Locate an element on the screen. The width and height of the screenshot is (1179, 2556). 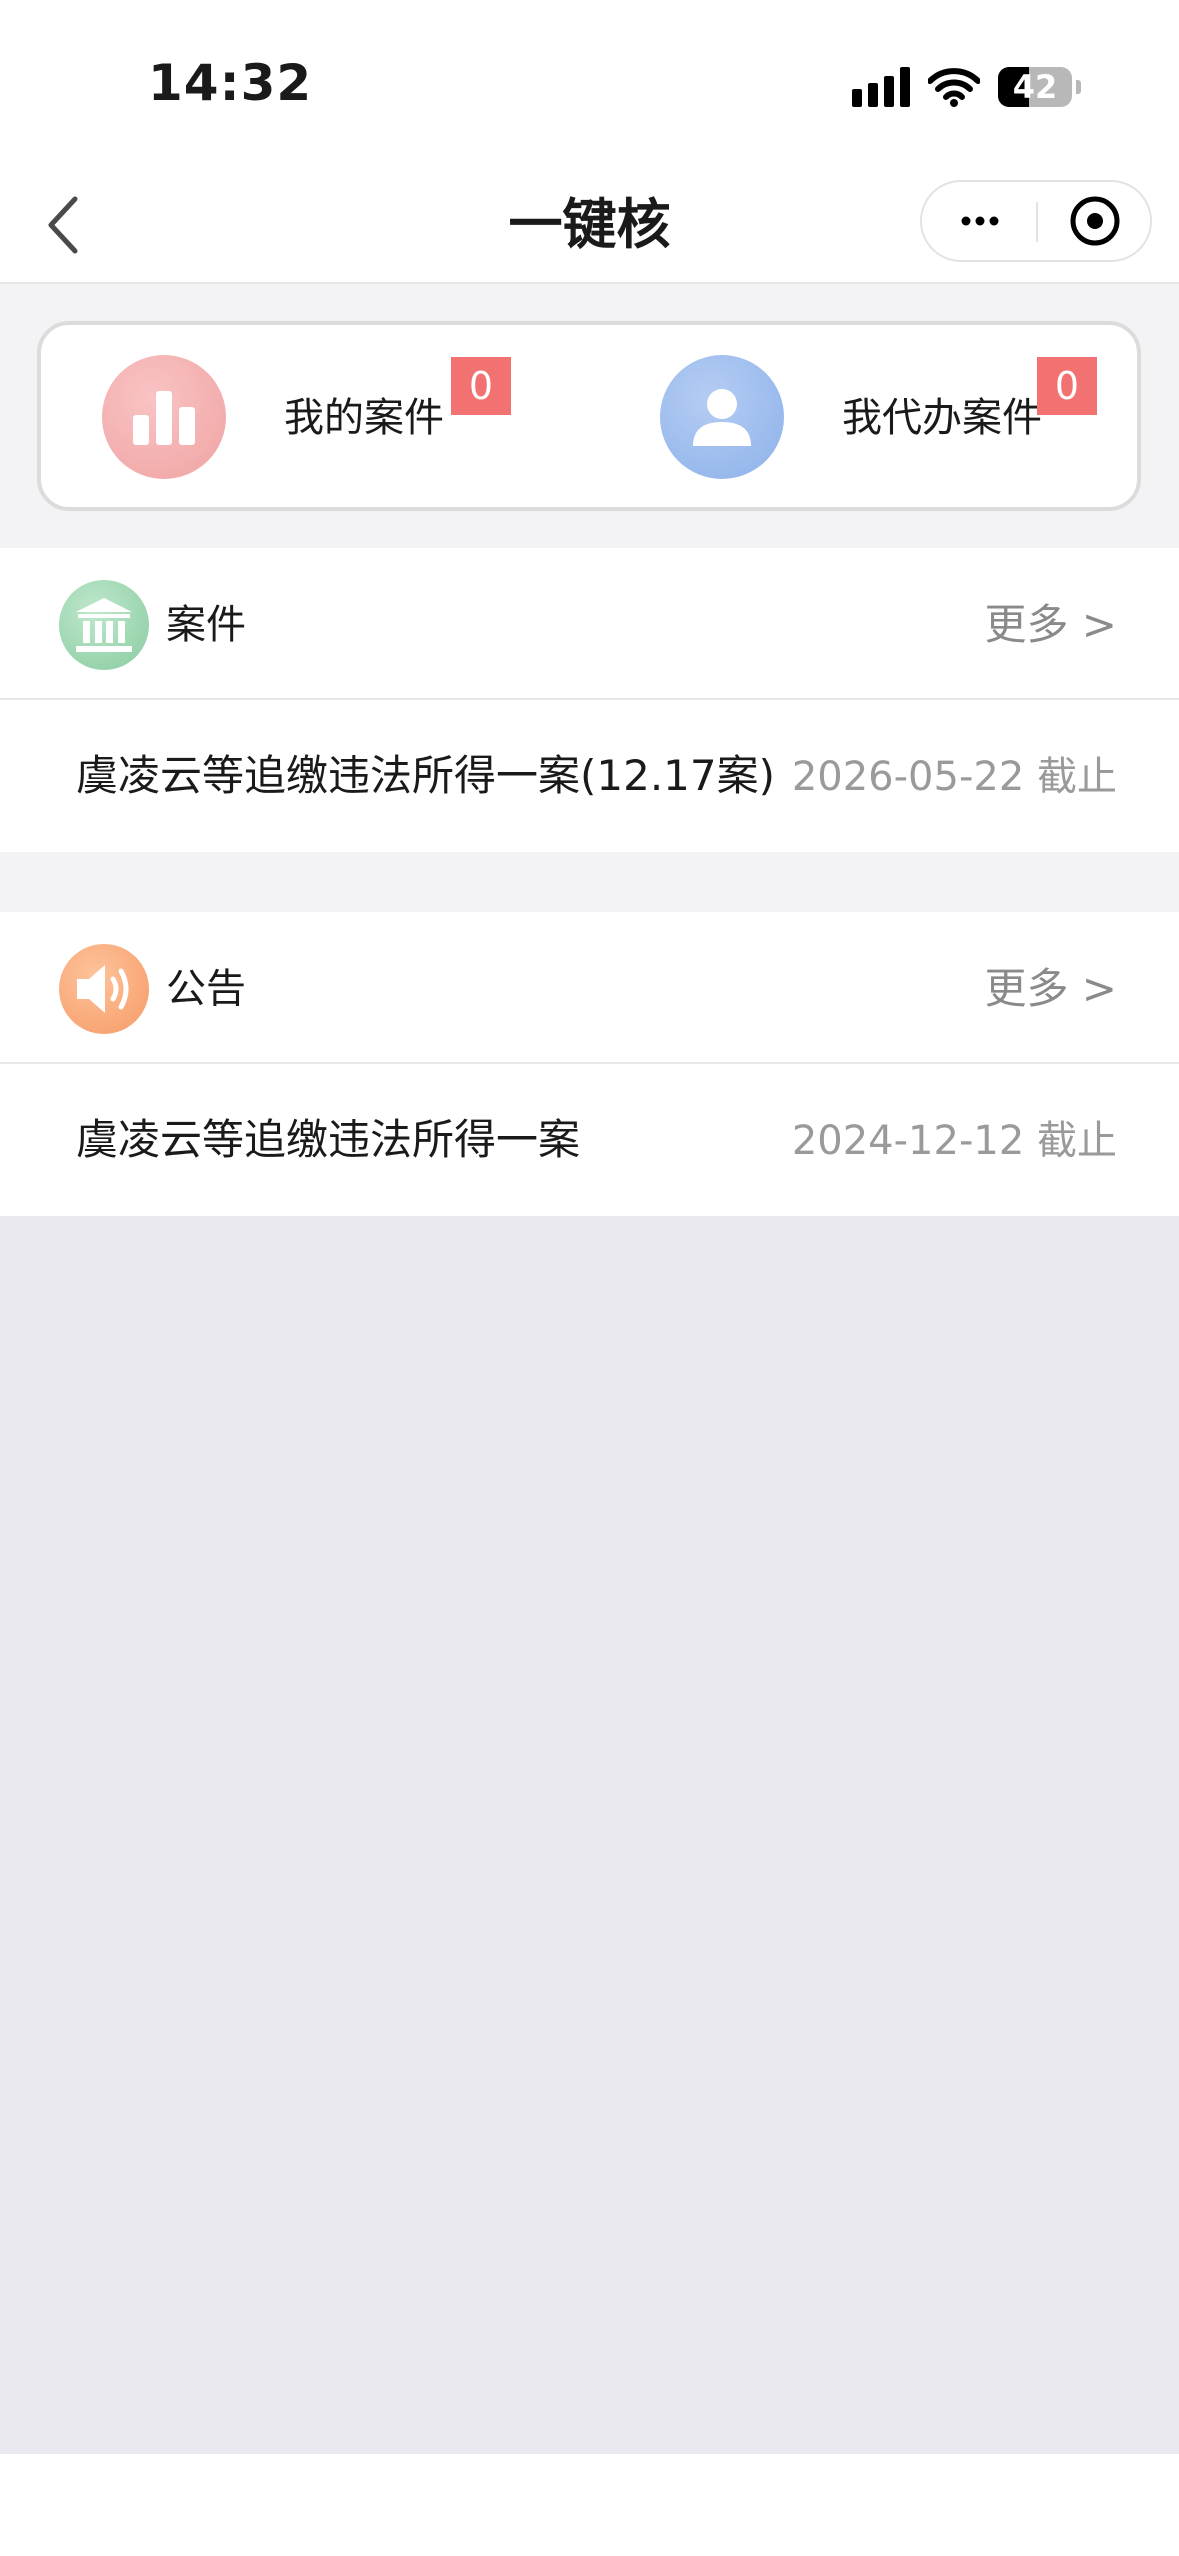
user-icon is located at coordinates (722, 417).